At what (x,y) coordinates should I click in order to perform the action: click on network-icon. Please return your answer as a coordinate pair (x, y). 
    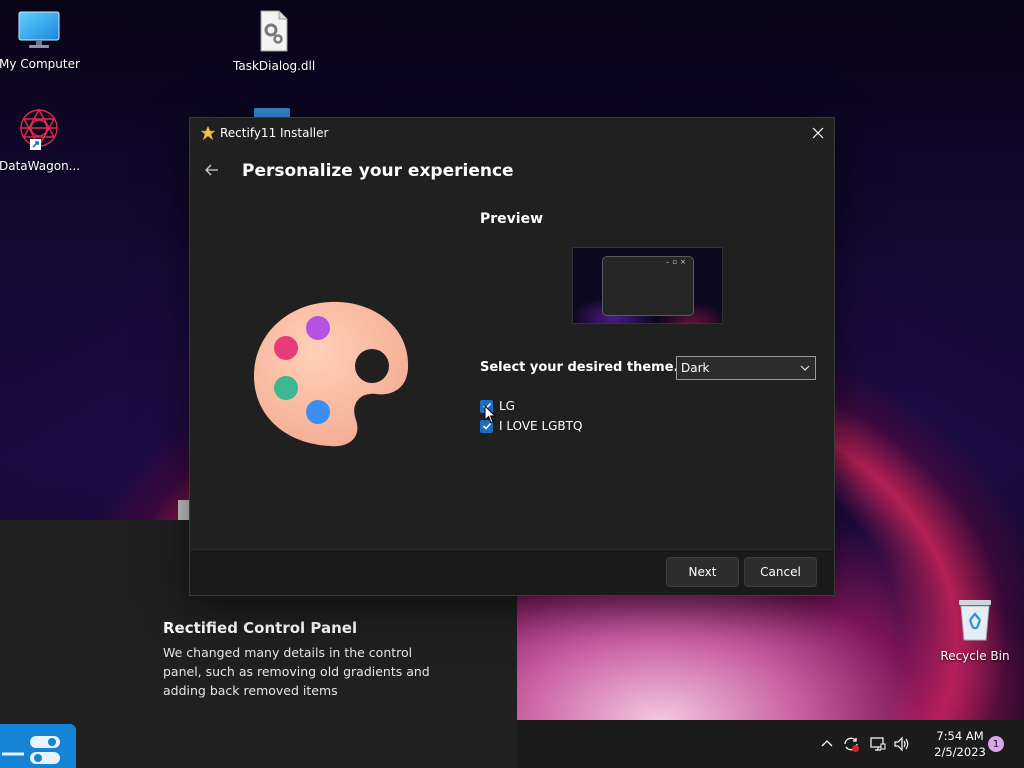
    Looking at the image, I should click on (878, 744).